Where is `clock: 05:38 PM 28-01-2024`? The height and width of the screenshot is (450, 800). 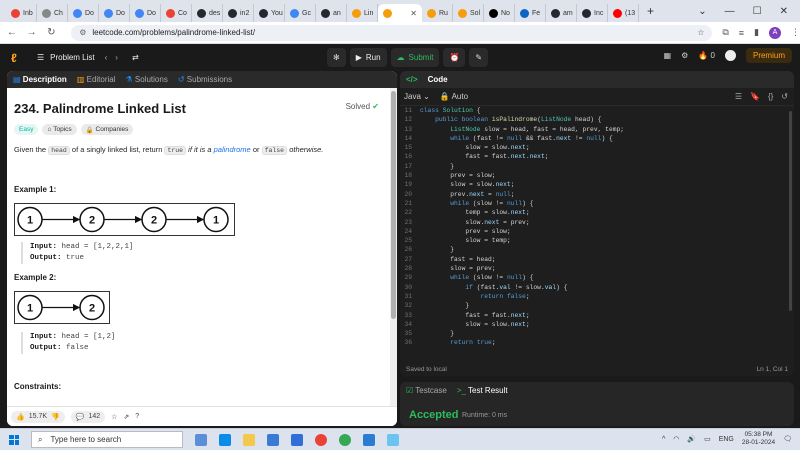
clock: 05:38 PM 28-01-2024 is located at coordinates (758, 439).